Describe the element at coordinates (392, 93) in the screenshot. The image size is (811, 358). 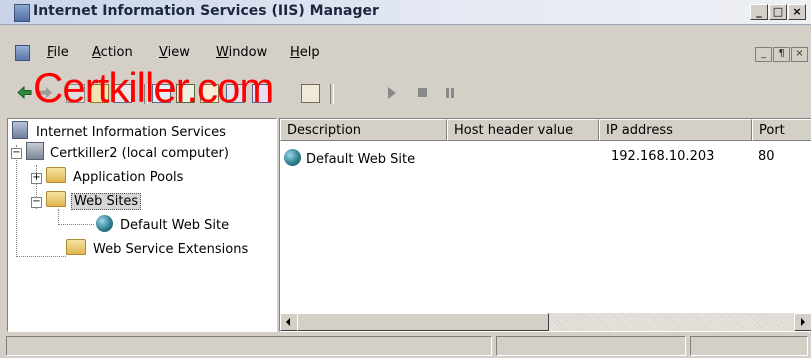
I see `play-icon` at that location.